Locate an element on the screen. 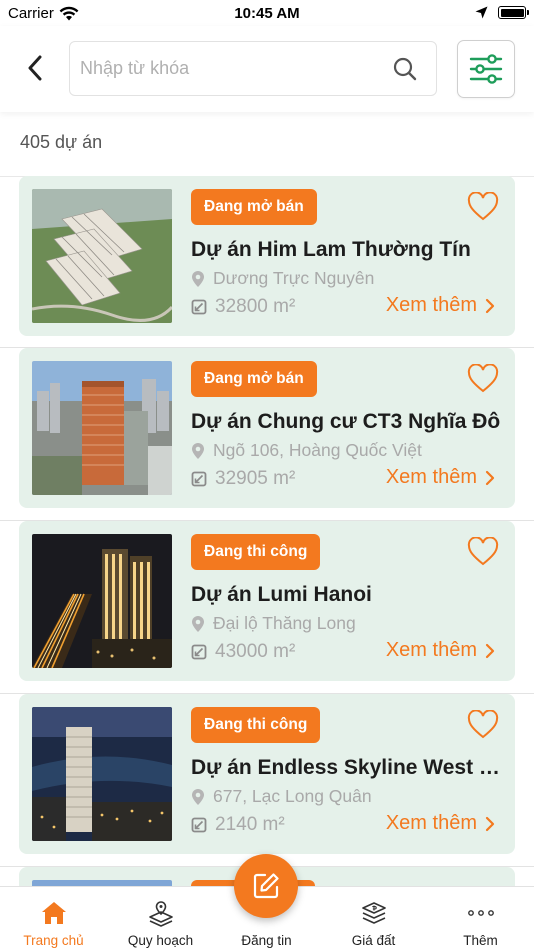 Image resolution: width=534 pixels, height=951 pixels. battery-icon is located at coordinates (513, 12).